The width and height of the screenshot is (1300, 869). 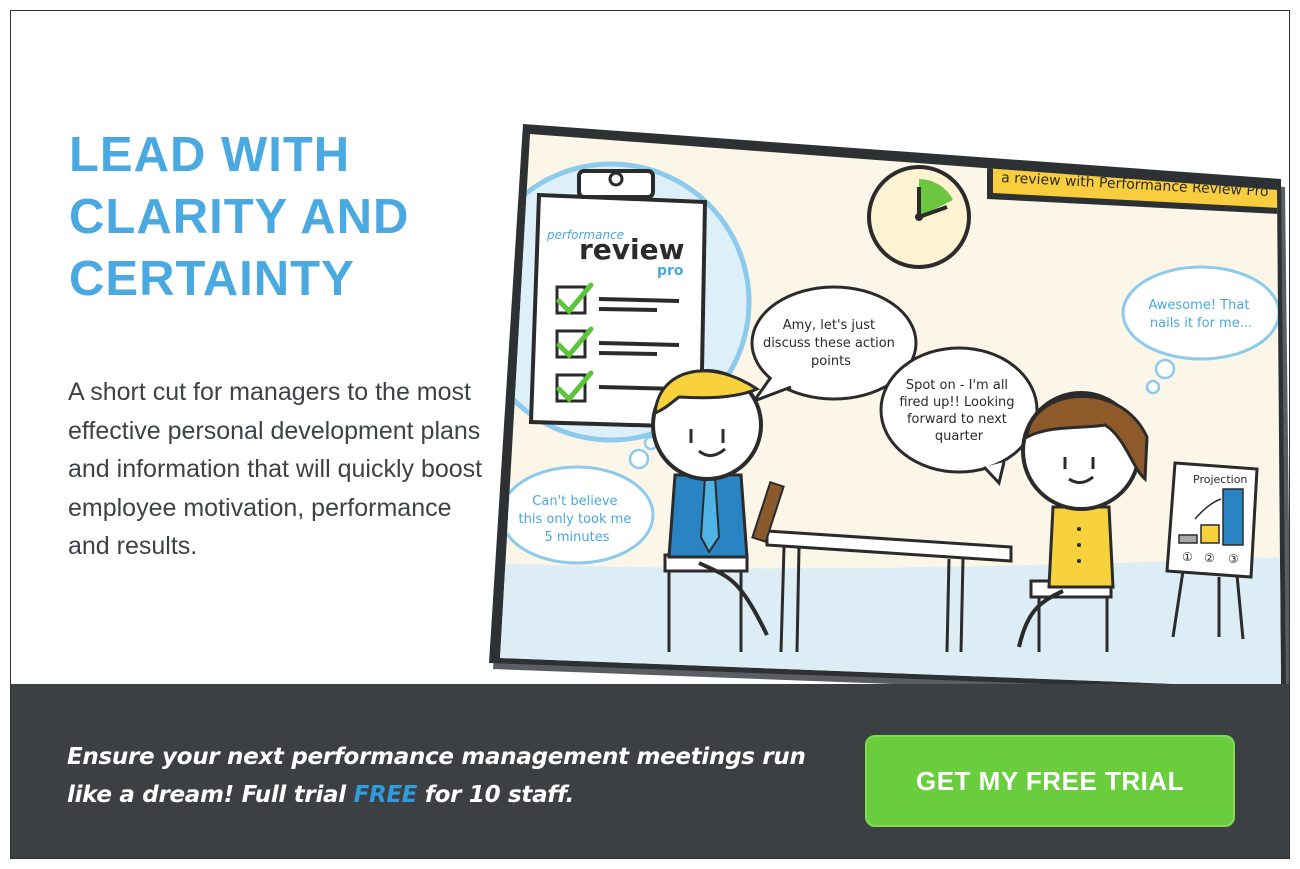 I want to click on chart-tick-3: ③, so click(x=1233, y=559).